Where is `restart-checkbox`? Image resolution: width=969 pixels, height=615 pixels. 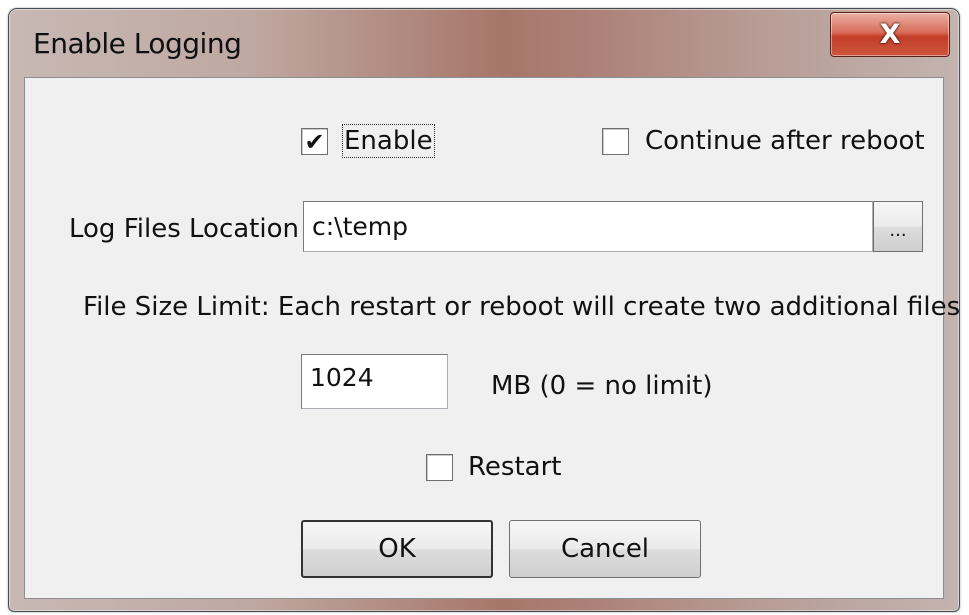 restart-checkbox is located at coordinates (439, 467).